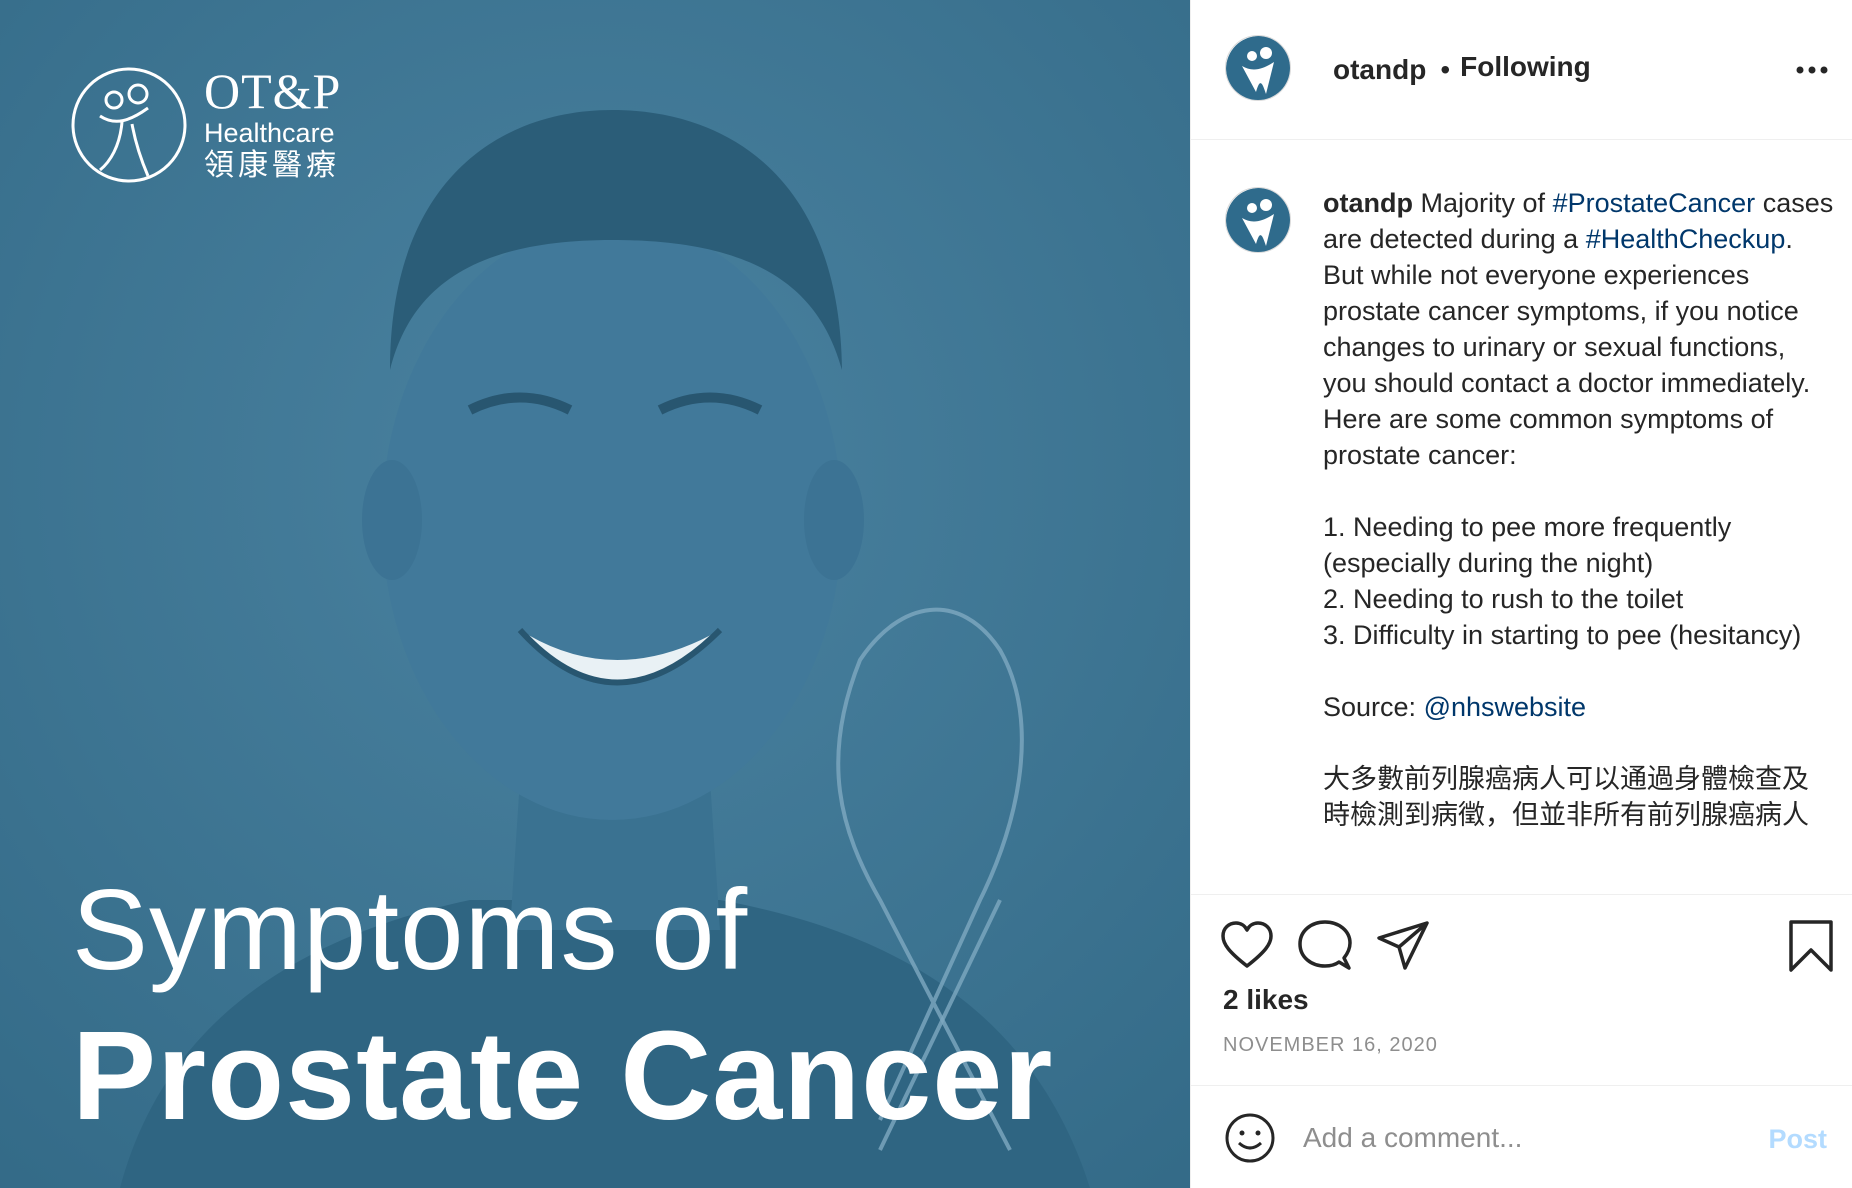 This screenshot has width=1852, height=1188. I want to click on header-username: otandp, so click(1379, 70).